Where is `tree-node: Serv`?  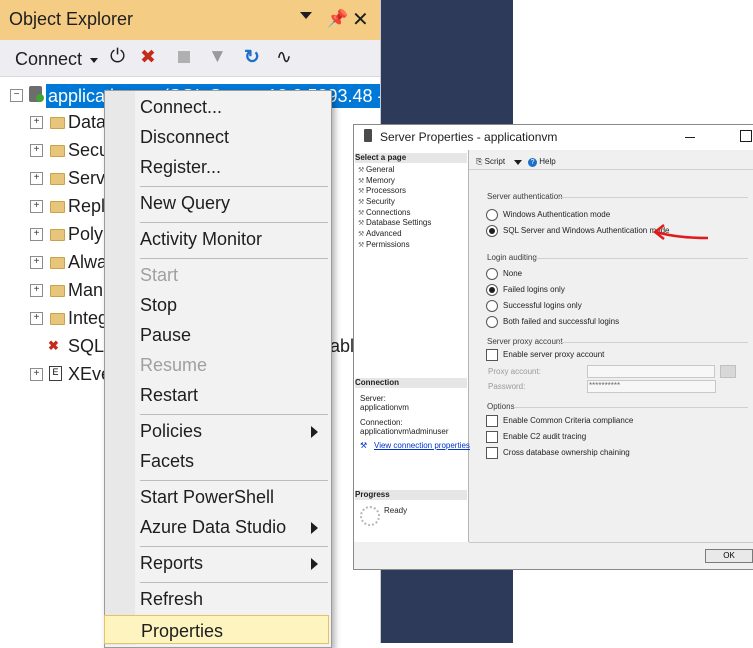 tree-node: Serv is located at coordinates (86, 178).